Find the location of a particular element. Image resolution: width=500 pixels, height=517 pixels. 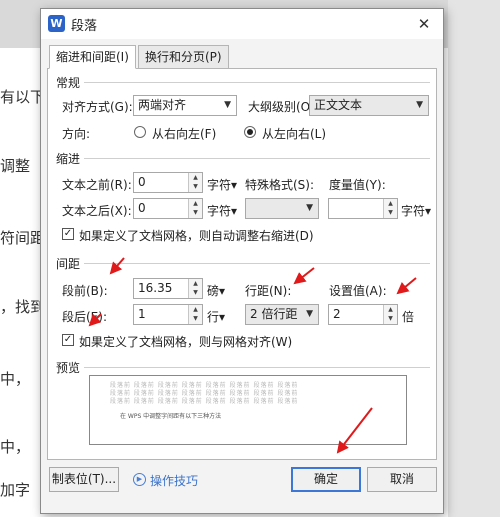

snap-to-grid-checkbox: ✓ is located at coordinates (68, 340).